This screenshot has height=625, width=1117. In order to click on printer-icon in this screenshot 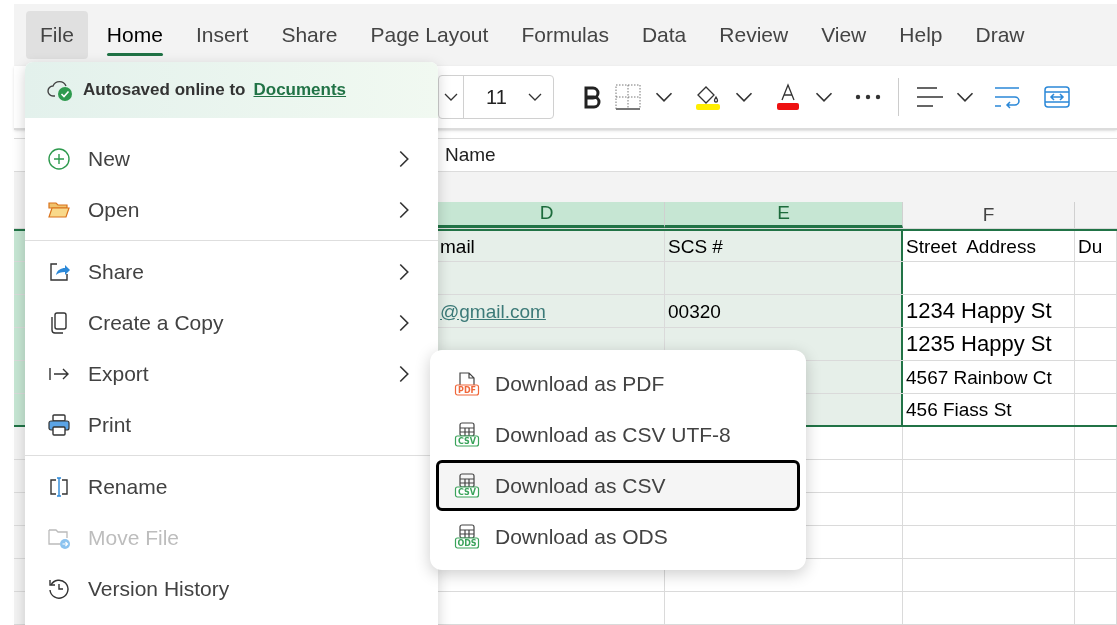, I will do `click(59, 424)`.